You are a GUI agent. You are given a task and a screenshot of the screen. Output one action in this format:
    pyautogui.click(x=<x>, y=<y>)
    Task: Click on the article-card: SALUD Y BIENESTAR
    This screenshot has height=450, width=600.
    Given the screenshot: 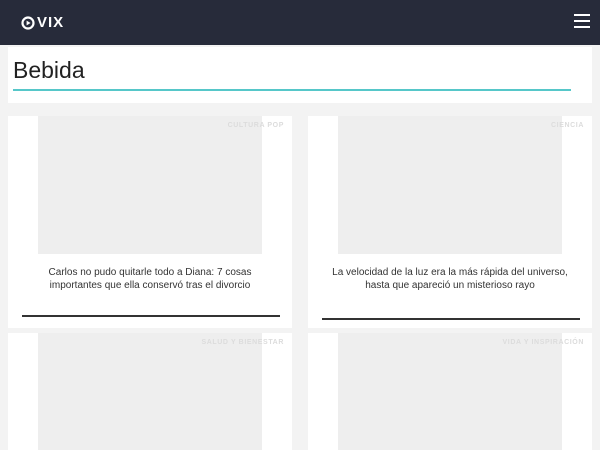 What is the action you would take?
    pyautogui.click(x=150, y=391)
    